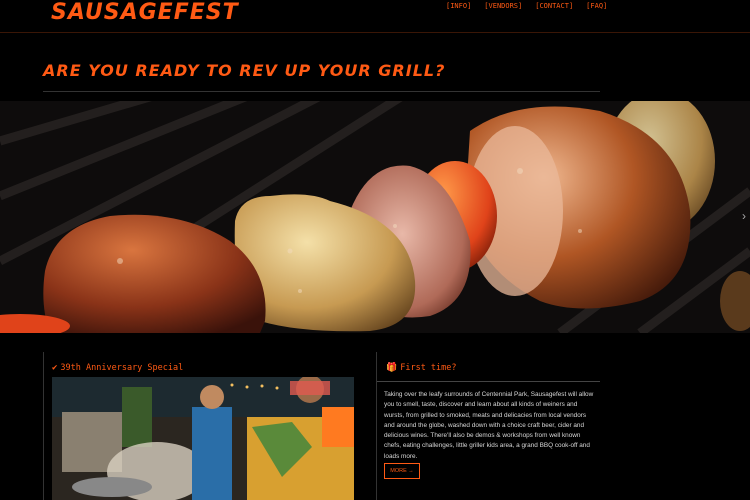 This screenshot has width=750, height=500. I want to click on column-divider-right, so click(376, 426).